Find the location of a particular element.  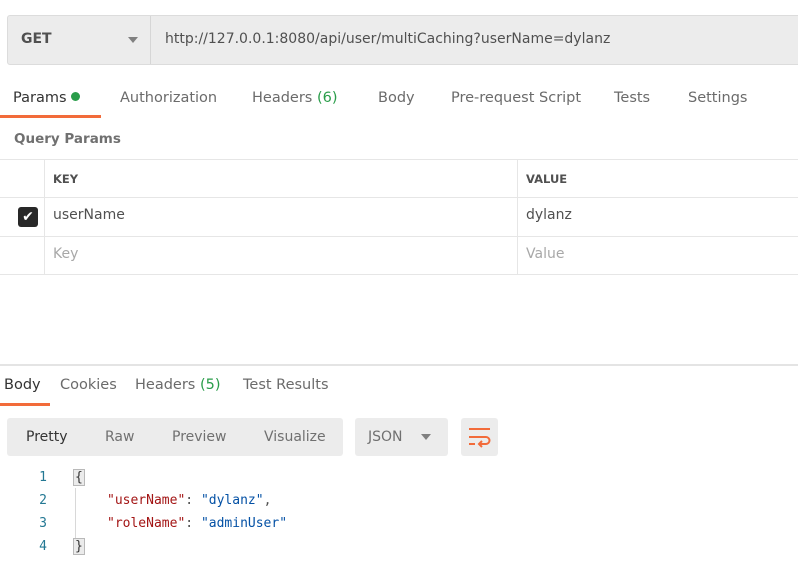

param-enabled-checkbox: ✔ is located at coordinates (28, 217).